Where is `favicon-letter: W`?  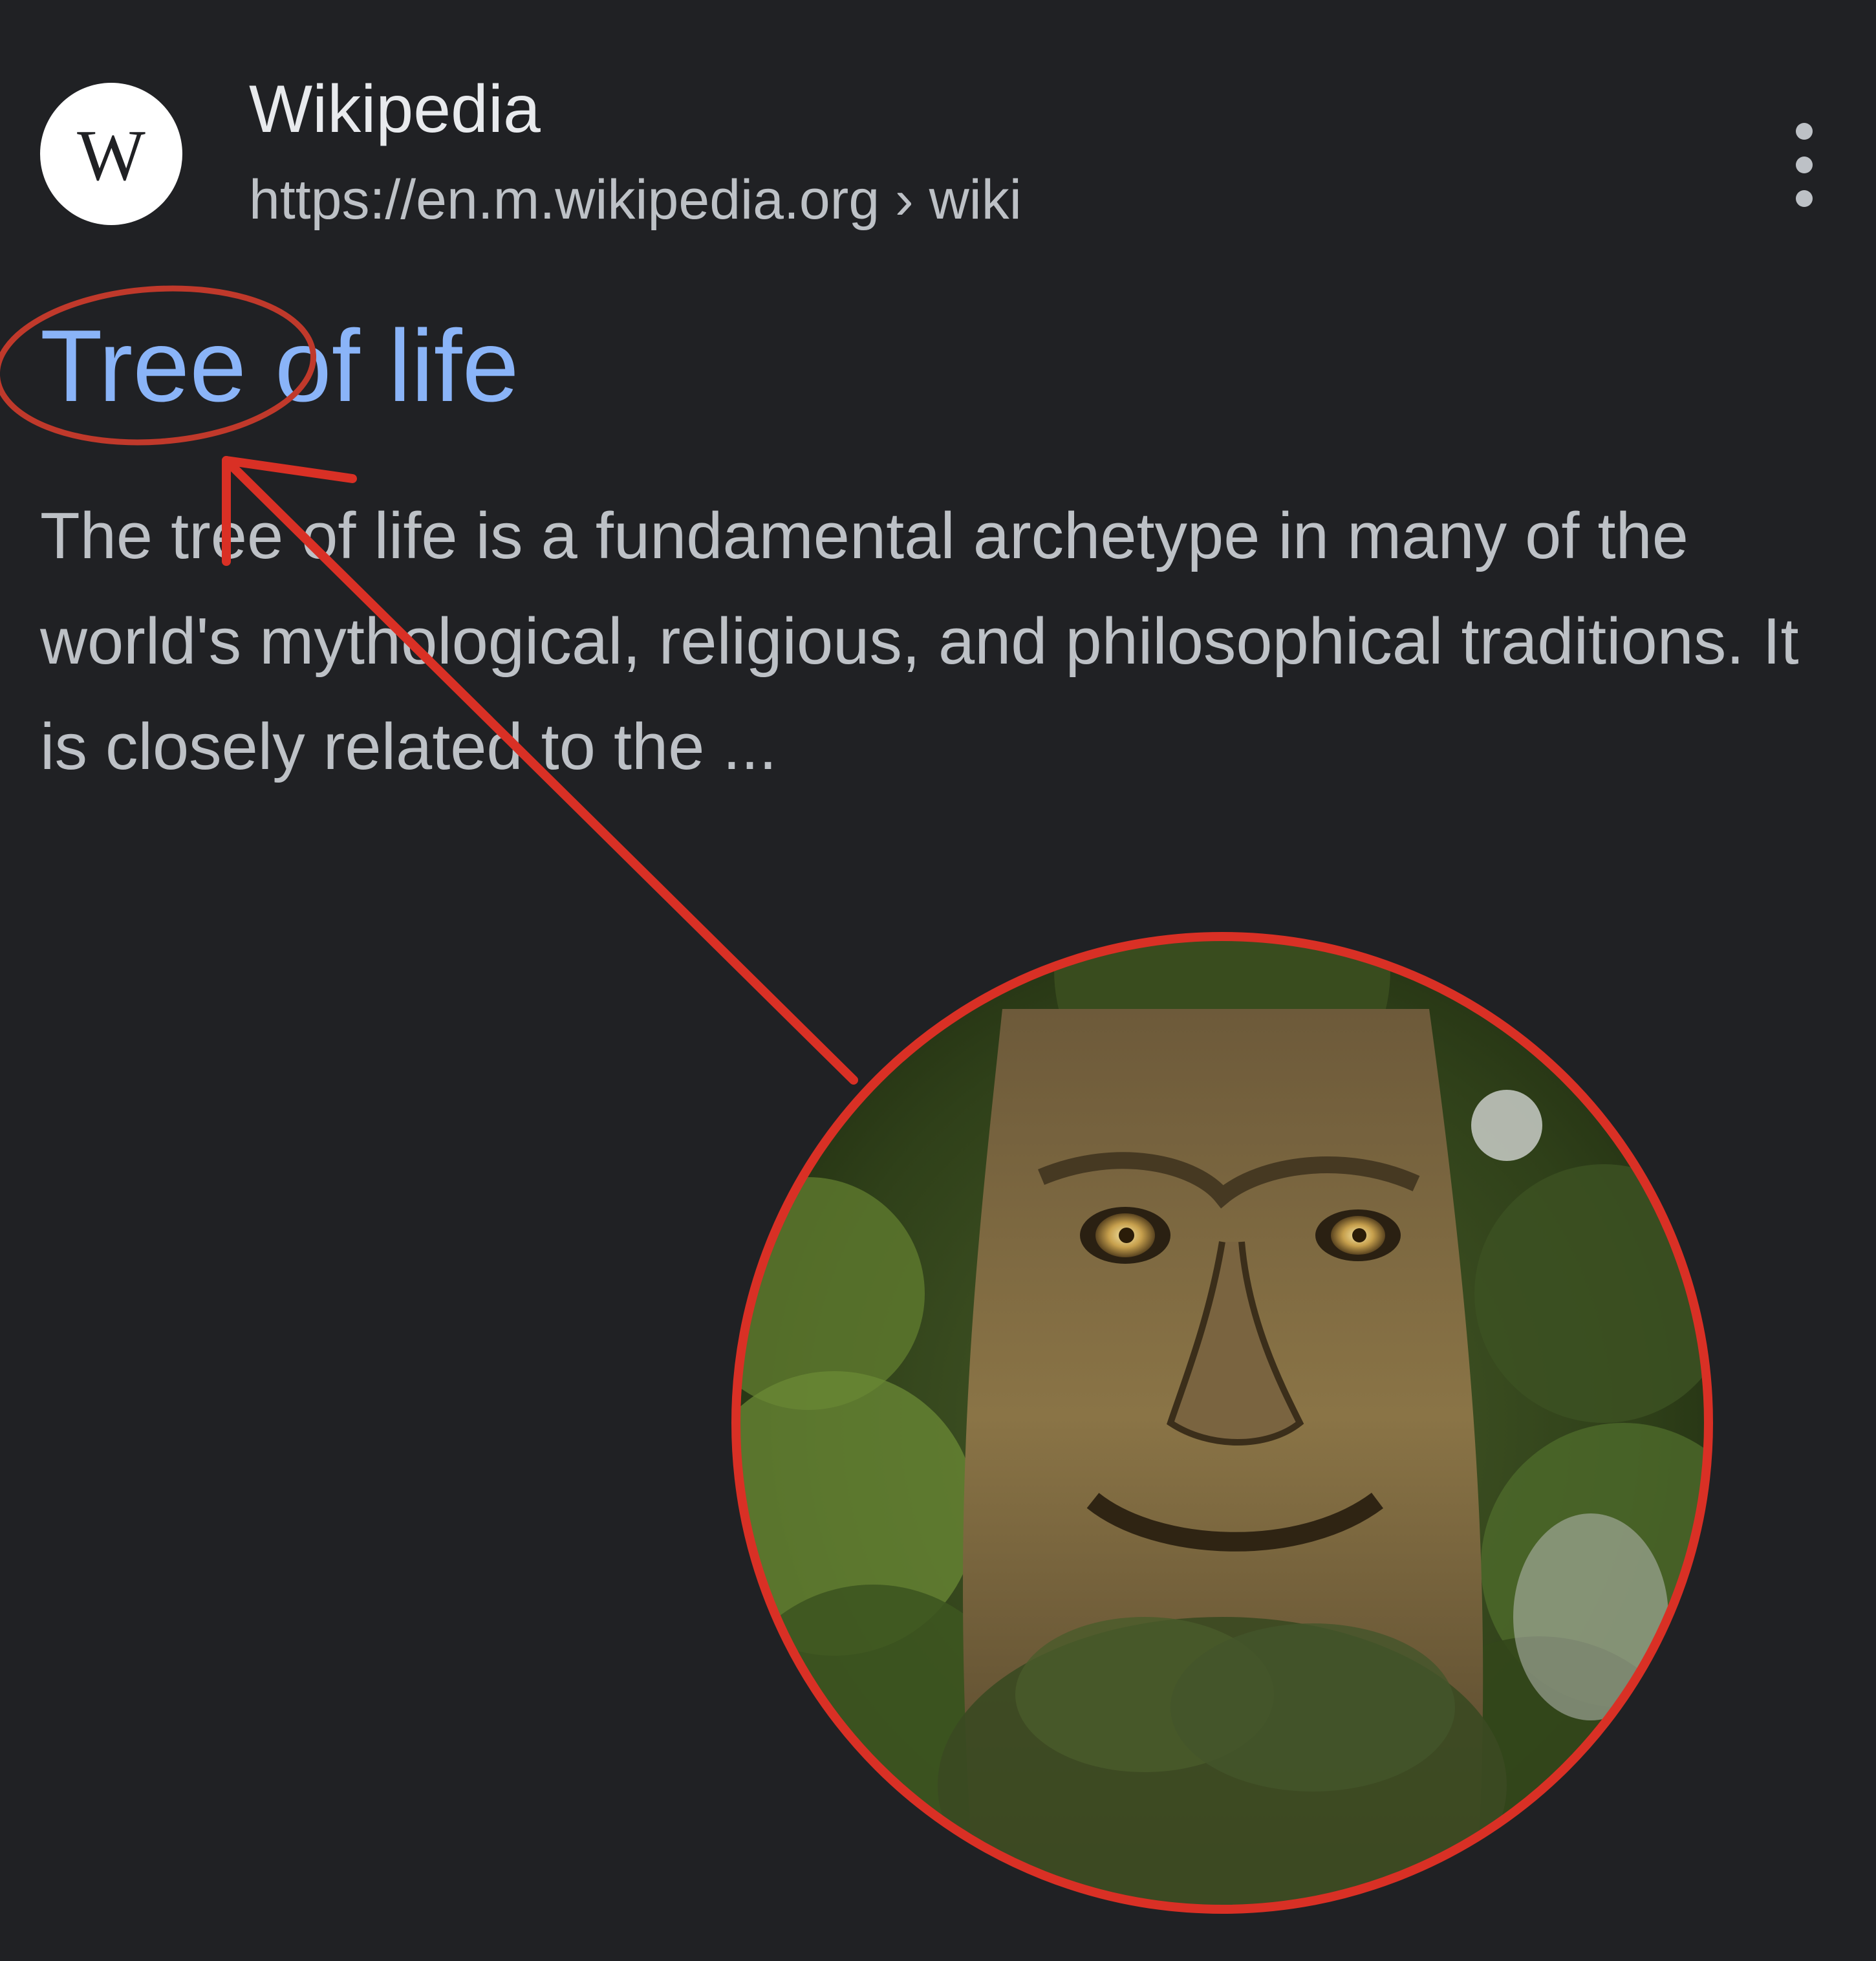
favicon-letter: W is located at coordinates (112, 156).